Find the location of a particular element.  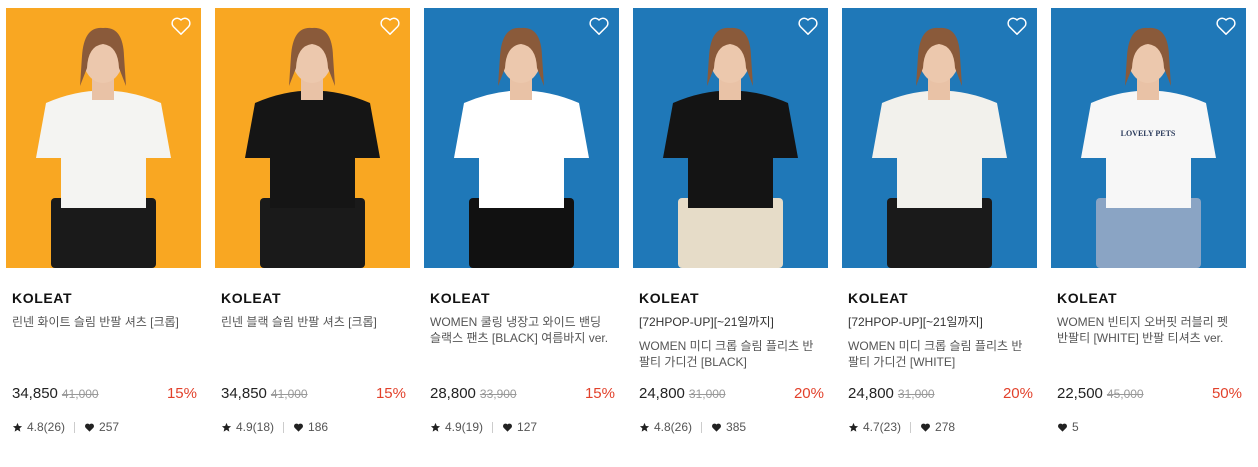

review-stats: 4.7(23) 278 is located at coordinates (901, 427).